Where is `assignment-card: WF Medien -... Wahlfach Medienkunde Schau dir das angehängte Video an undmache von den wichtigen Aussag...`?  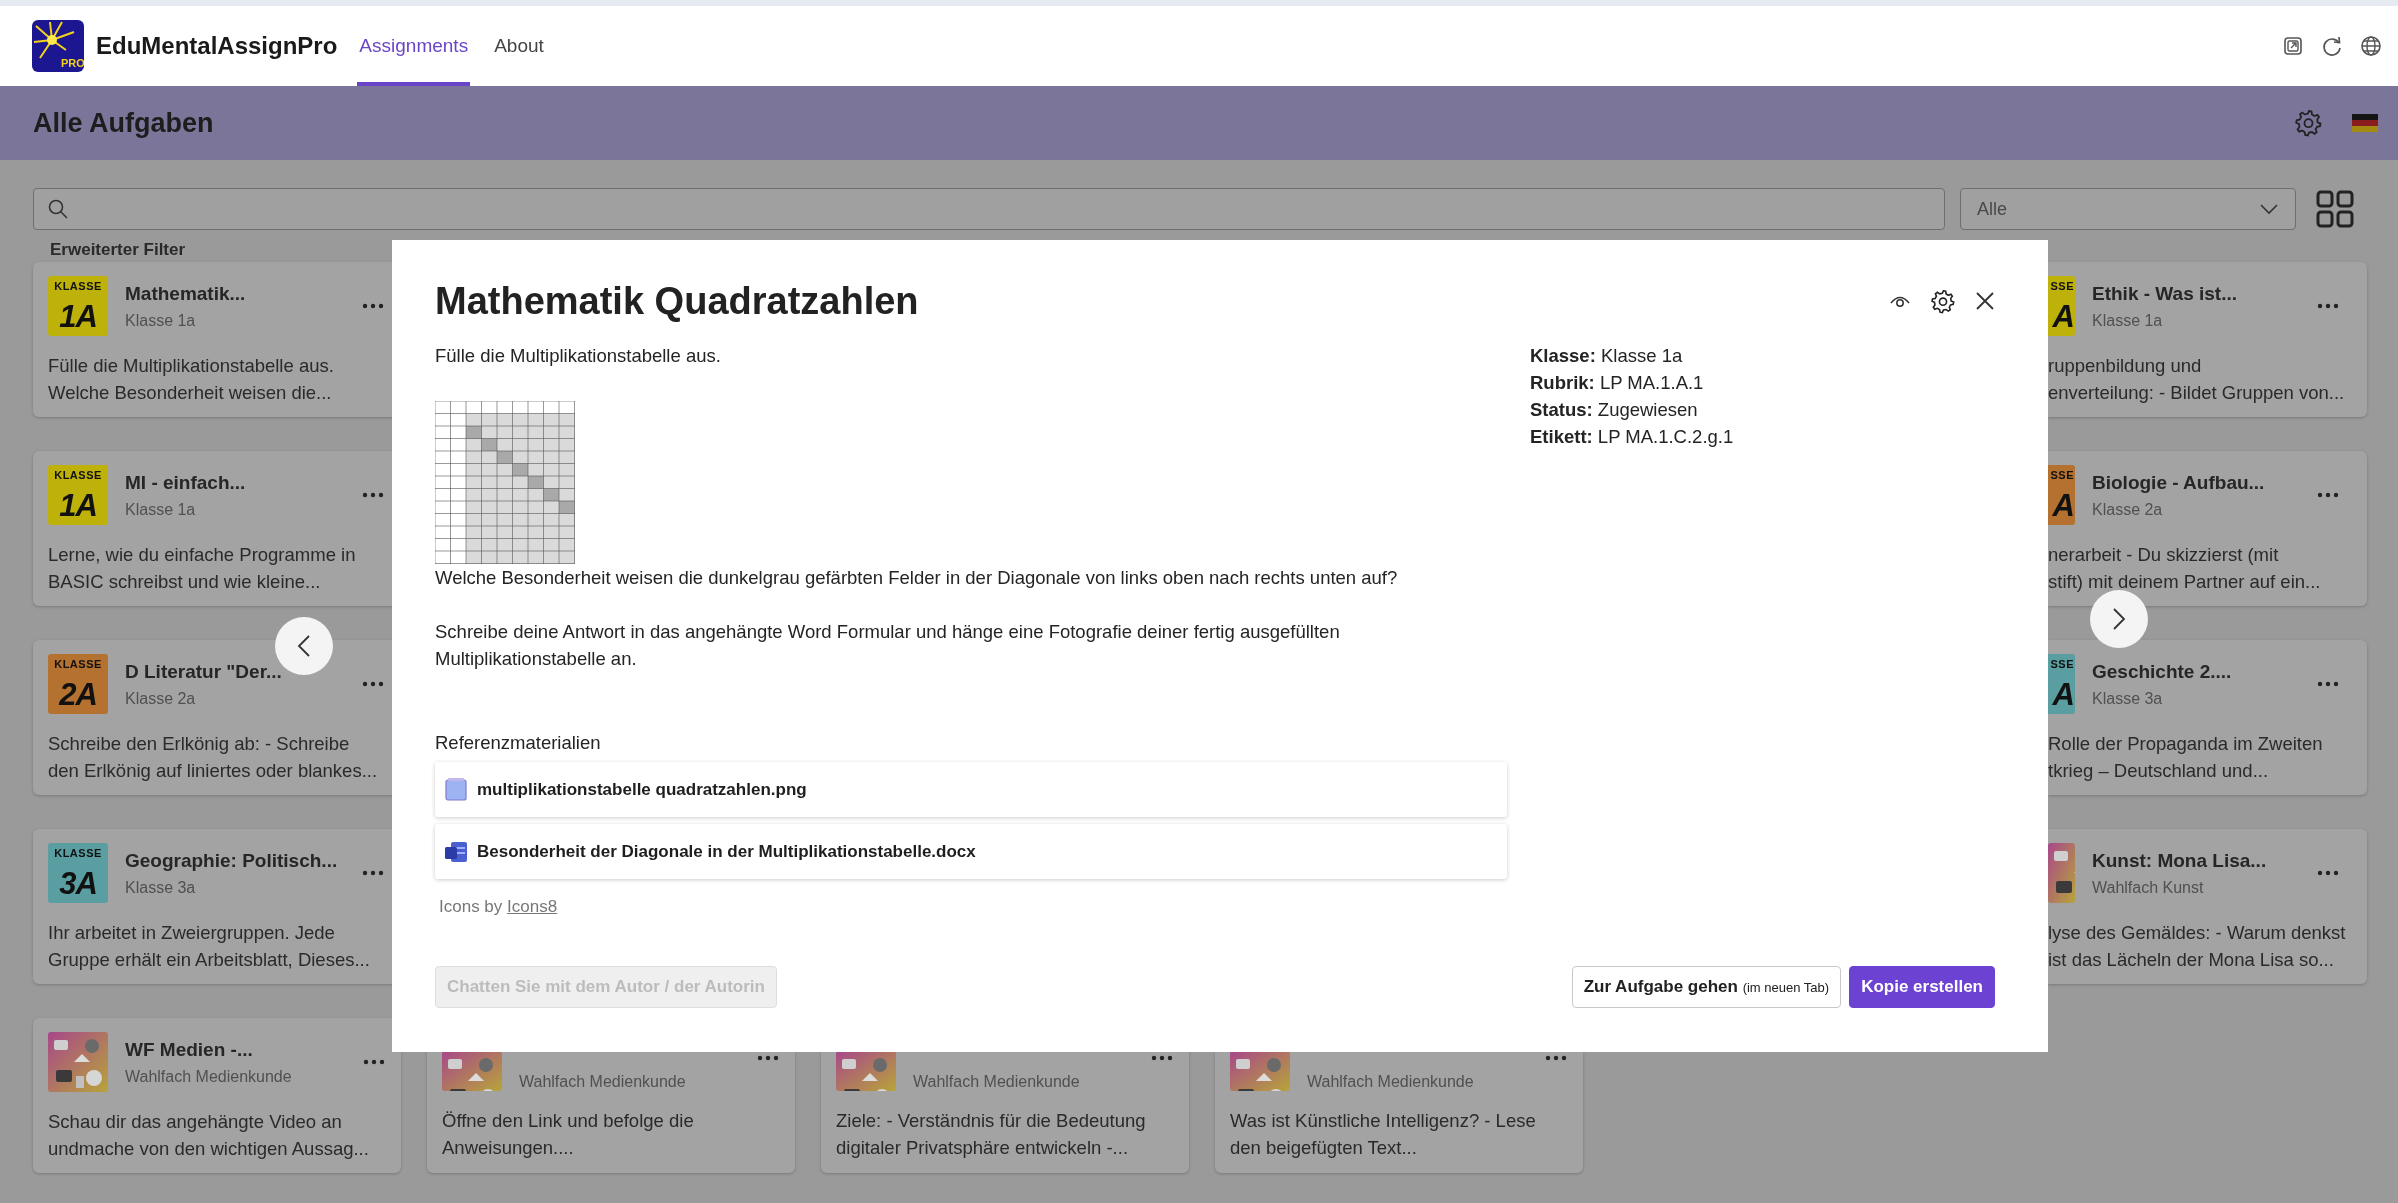 assignment-card: WF Medien -... Wahlfach Medienkunde Schau dir das angehängte Video an undmache von den wichtigen Aussag... is located at coordinates (217, 1095).